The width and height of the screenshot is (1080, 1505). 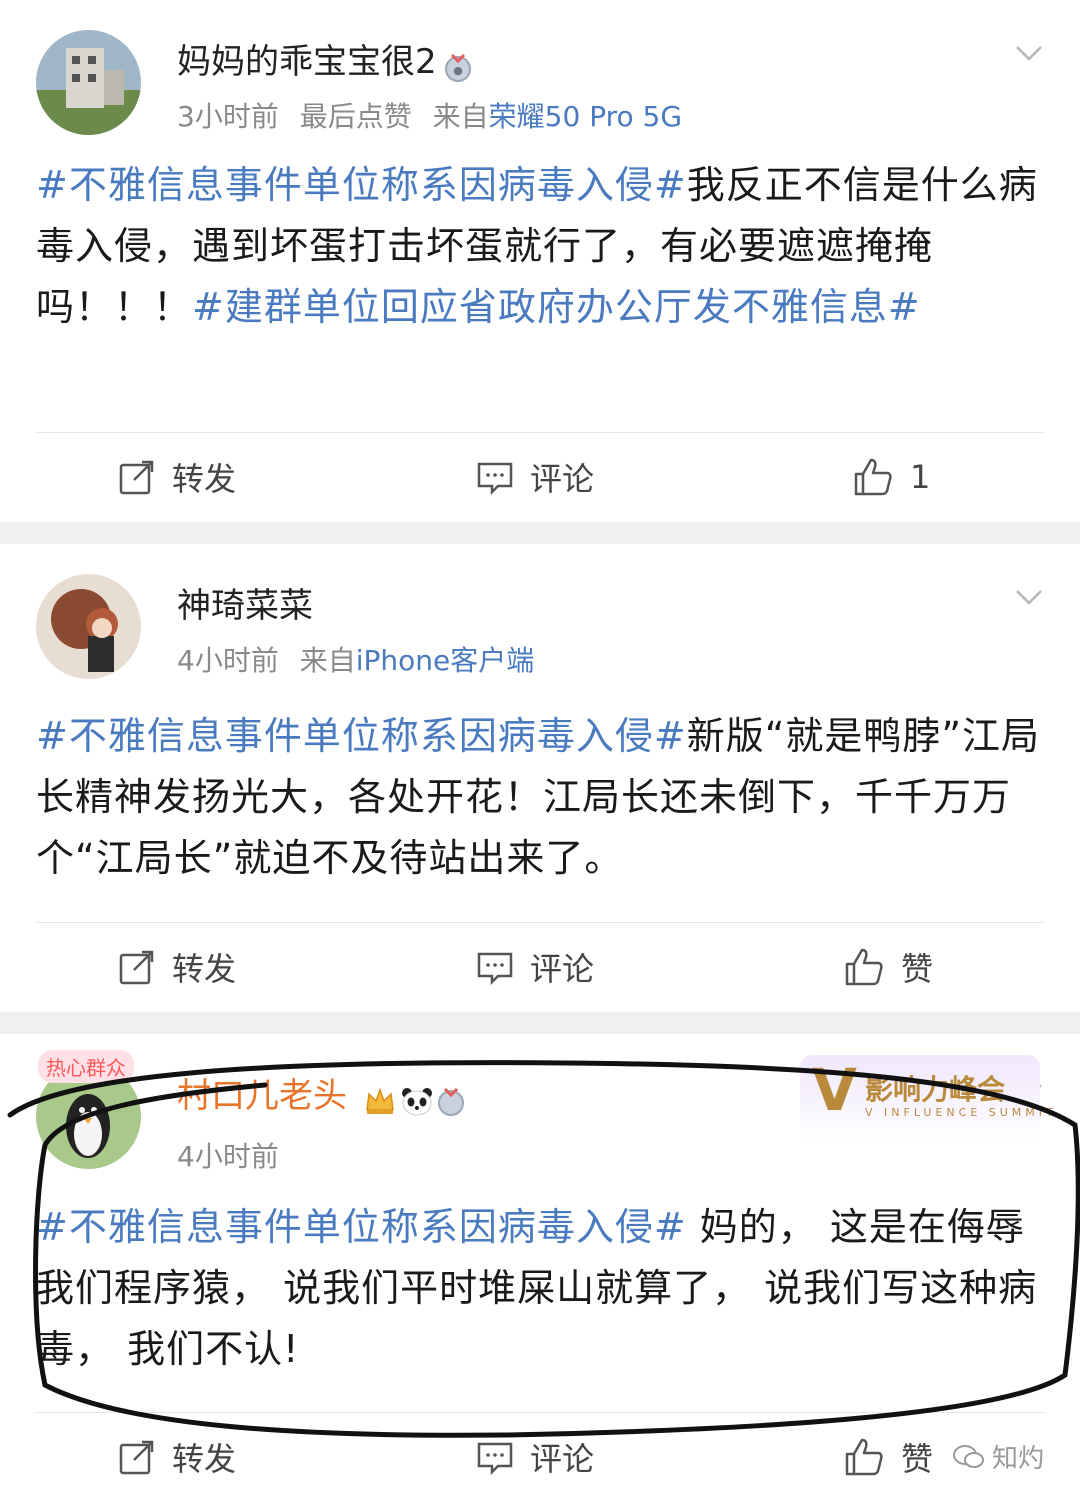 I want to click on medal-icon: ●, so click(x=458, y=65).